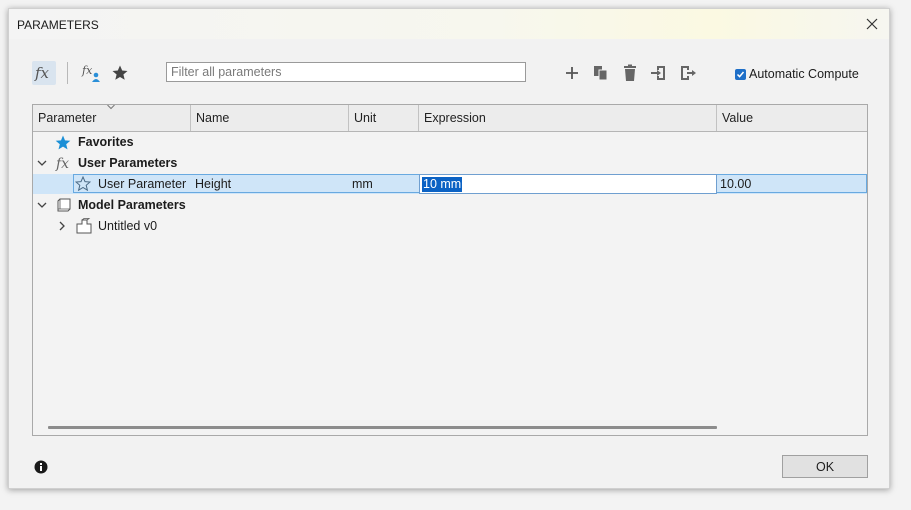 This screenshot has width=911, height=510. I want to click on user-parameter-icon: fx, so click(92, 73).